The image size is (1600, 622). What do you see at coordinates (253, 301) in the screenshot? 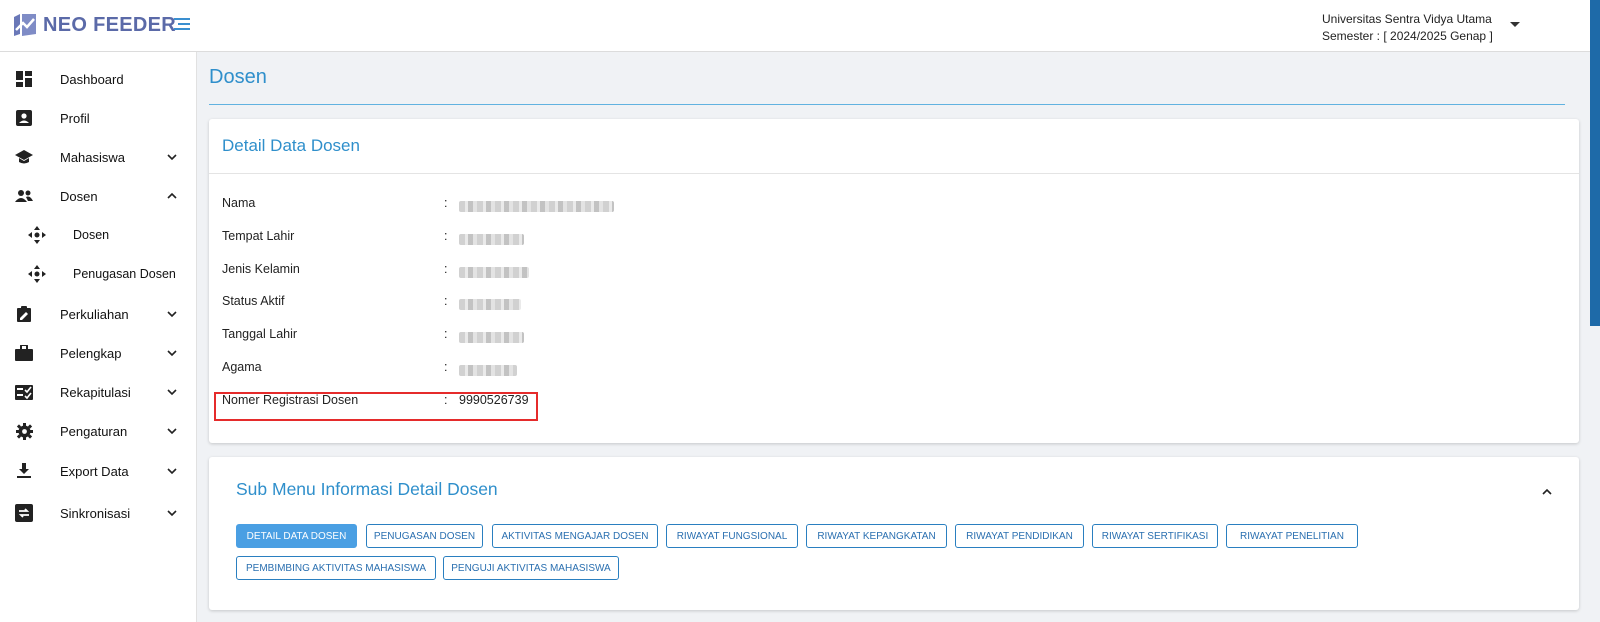
I see `detail-label: Status Aktif` at bounding box center [253, 301].